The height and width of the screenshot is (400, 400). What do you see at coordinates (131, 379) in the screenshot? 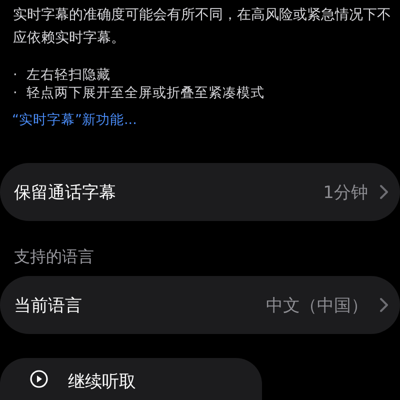
I see `resume-listening-button: 继续听取` at bounding box center [131, 379].